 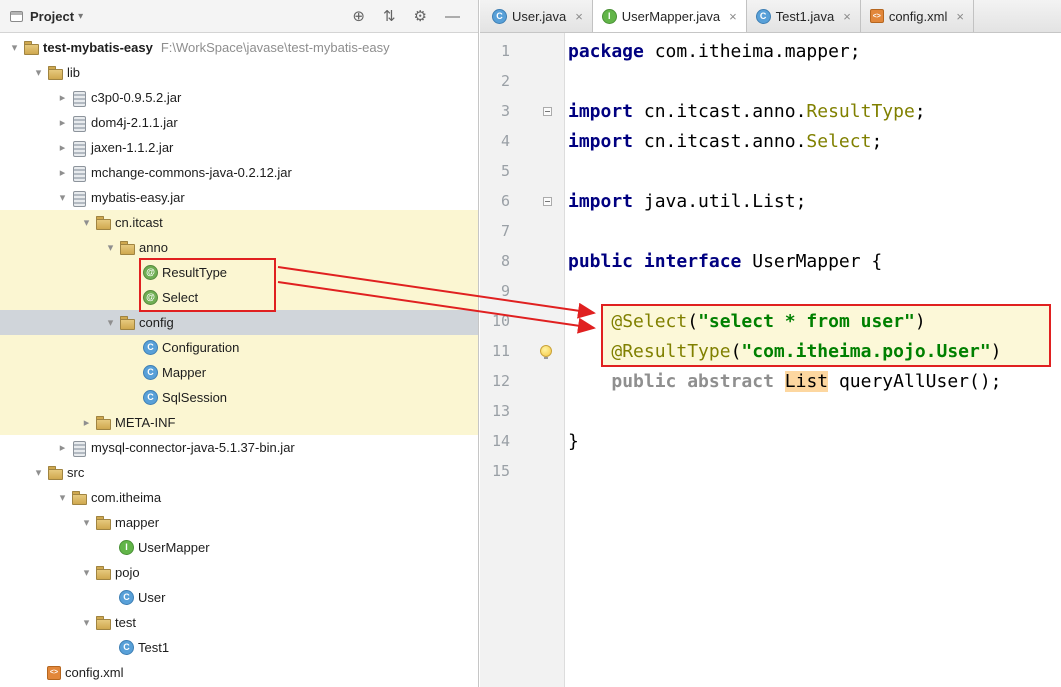 What do you see at coordinates (770, 111) in the screenshot?
I see `code-line-3: 3 import cn.itcast.anno.ResultType;` at bounding box center [770, 111].